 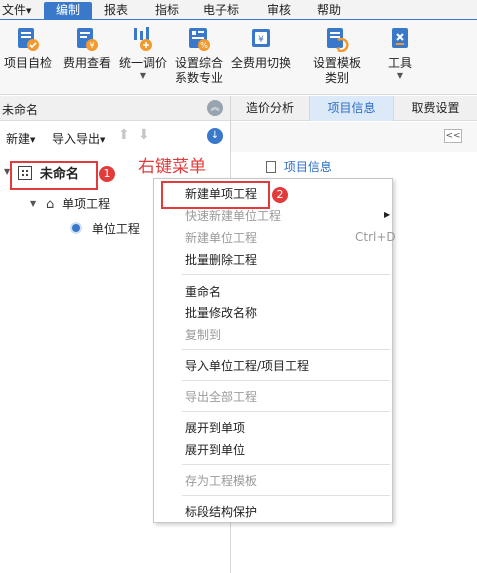 What do you see at coordinates (387, 214) in the screenshot?
I see `submenu-arrow-icon: ▶` at bounding box center [387, 214].